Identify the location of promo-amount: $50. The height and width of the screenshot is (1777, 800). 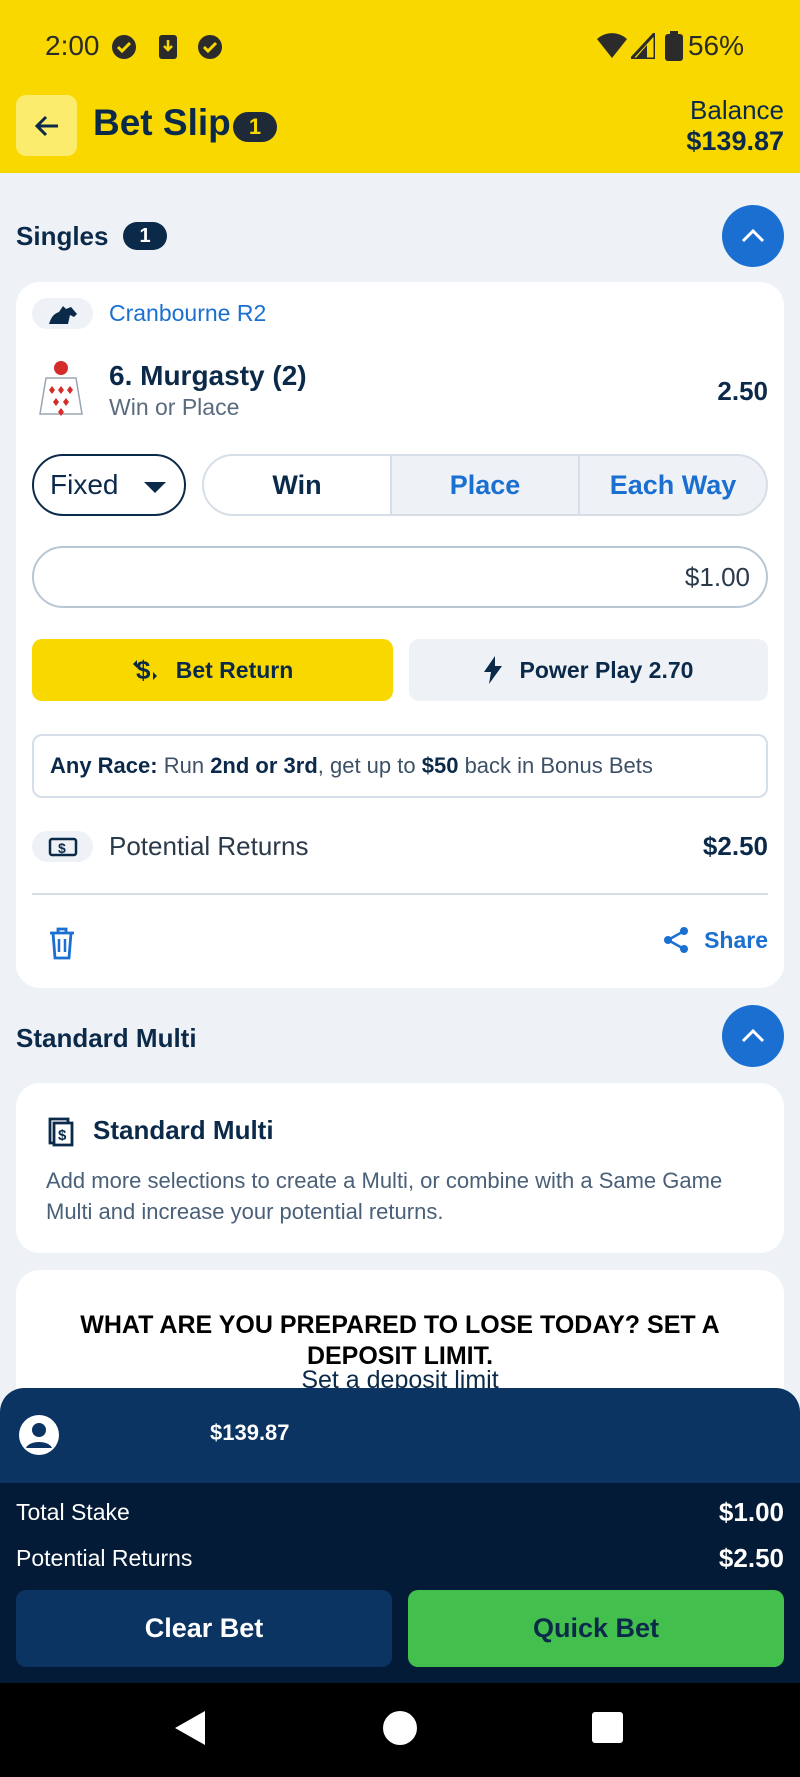
(440, 765).